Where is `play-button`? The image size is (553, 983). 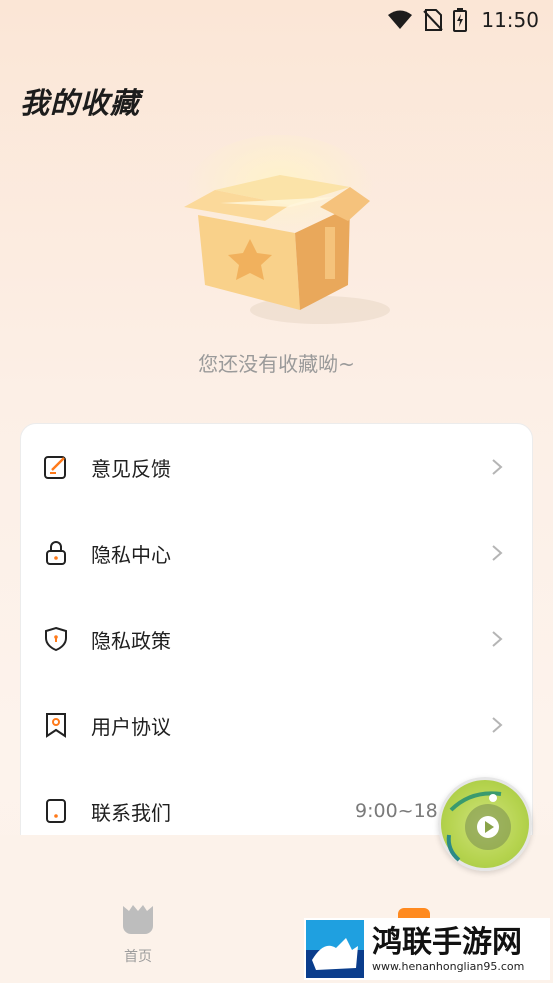
play-button is located at coordinates (488, 827).